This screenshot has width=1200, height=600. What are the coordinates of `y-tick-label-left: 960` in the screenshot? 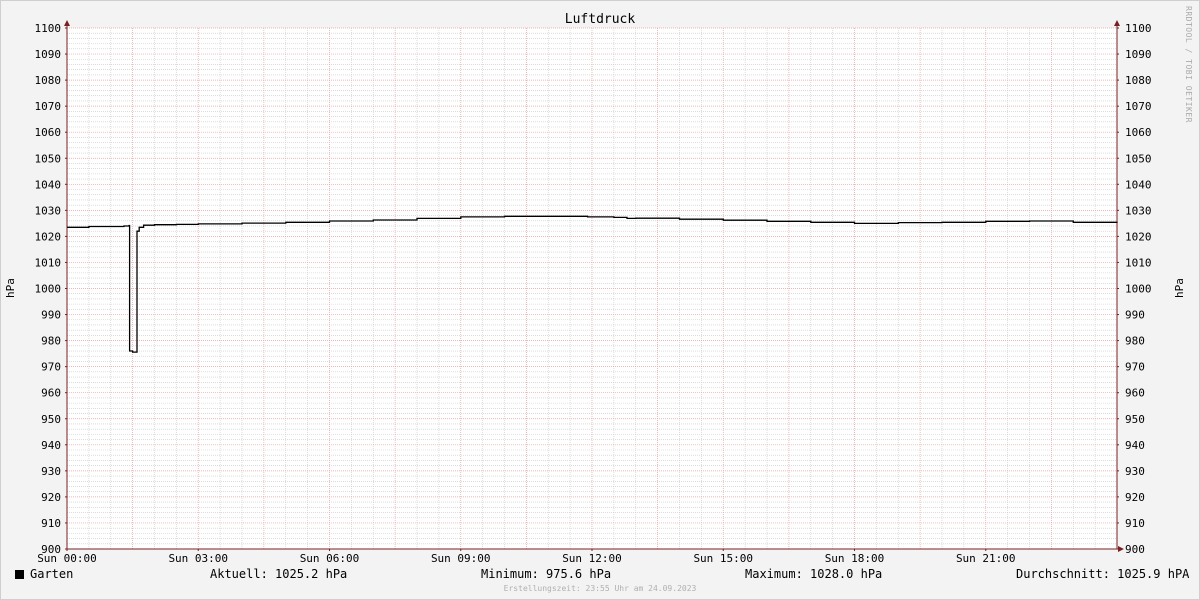 It's located at (51, 393).